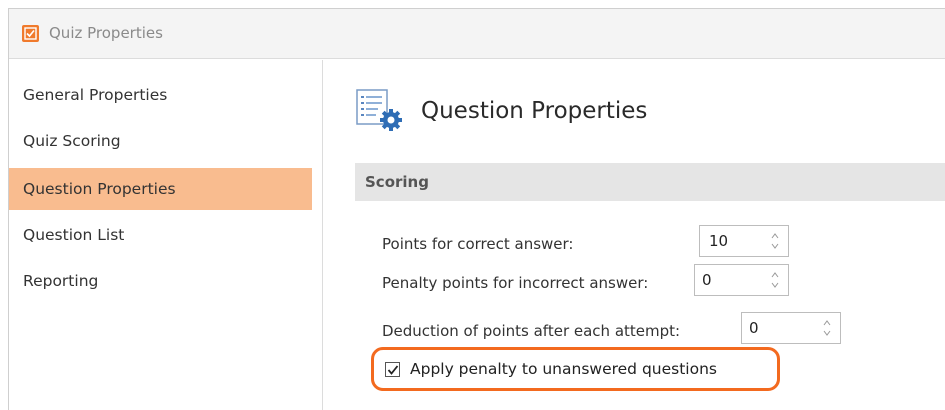  Describe the element at coordinates (534, 111) in the screenshot. I see `page-title: Question Properties` at that location.